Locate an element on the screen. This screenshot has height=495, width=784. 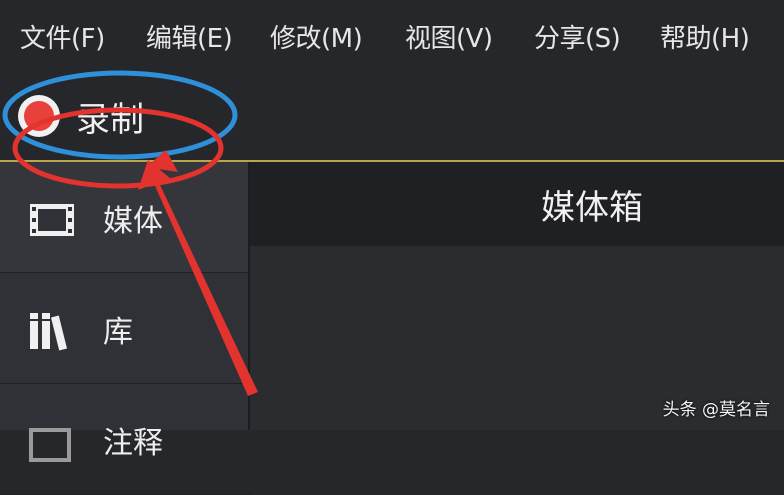
record-icon is located at coordinates (39, 116).